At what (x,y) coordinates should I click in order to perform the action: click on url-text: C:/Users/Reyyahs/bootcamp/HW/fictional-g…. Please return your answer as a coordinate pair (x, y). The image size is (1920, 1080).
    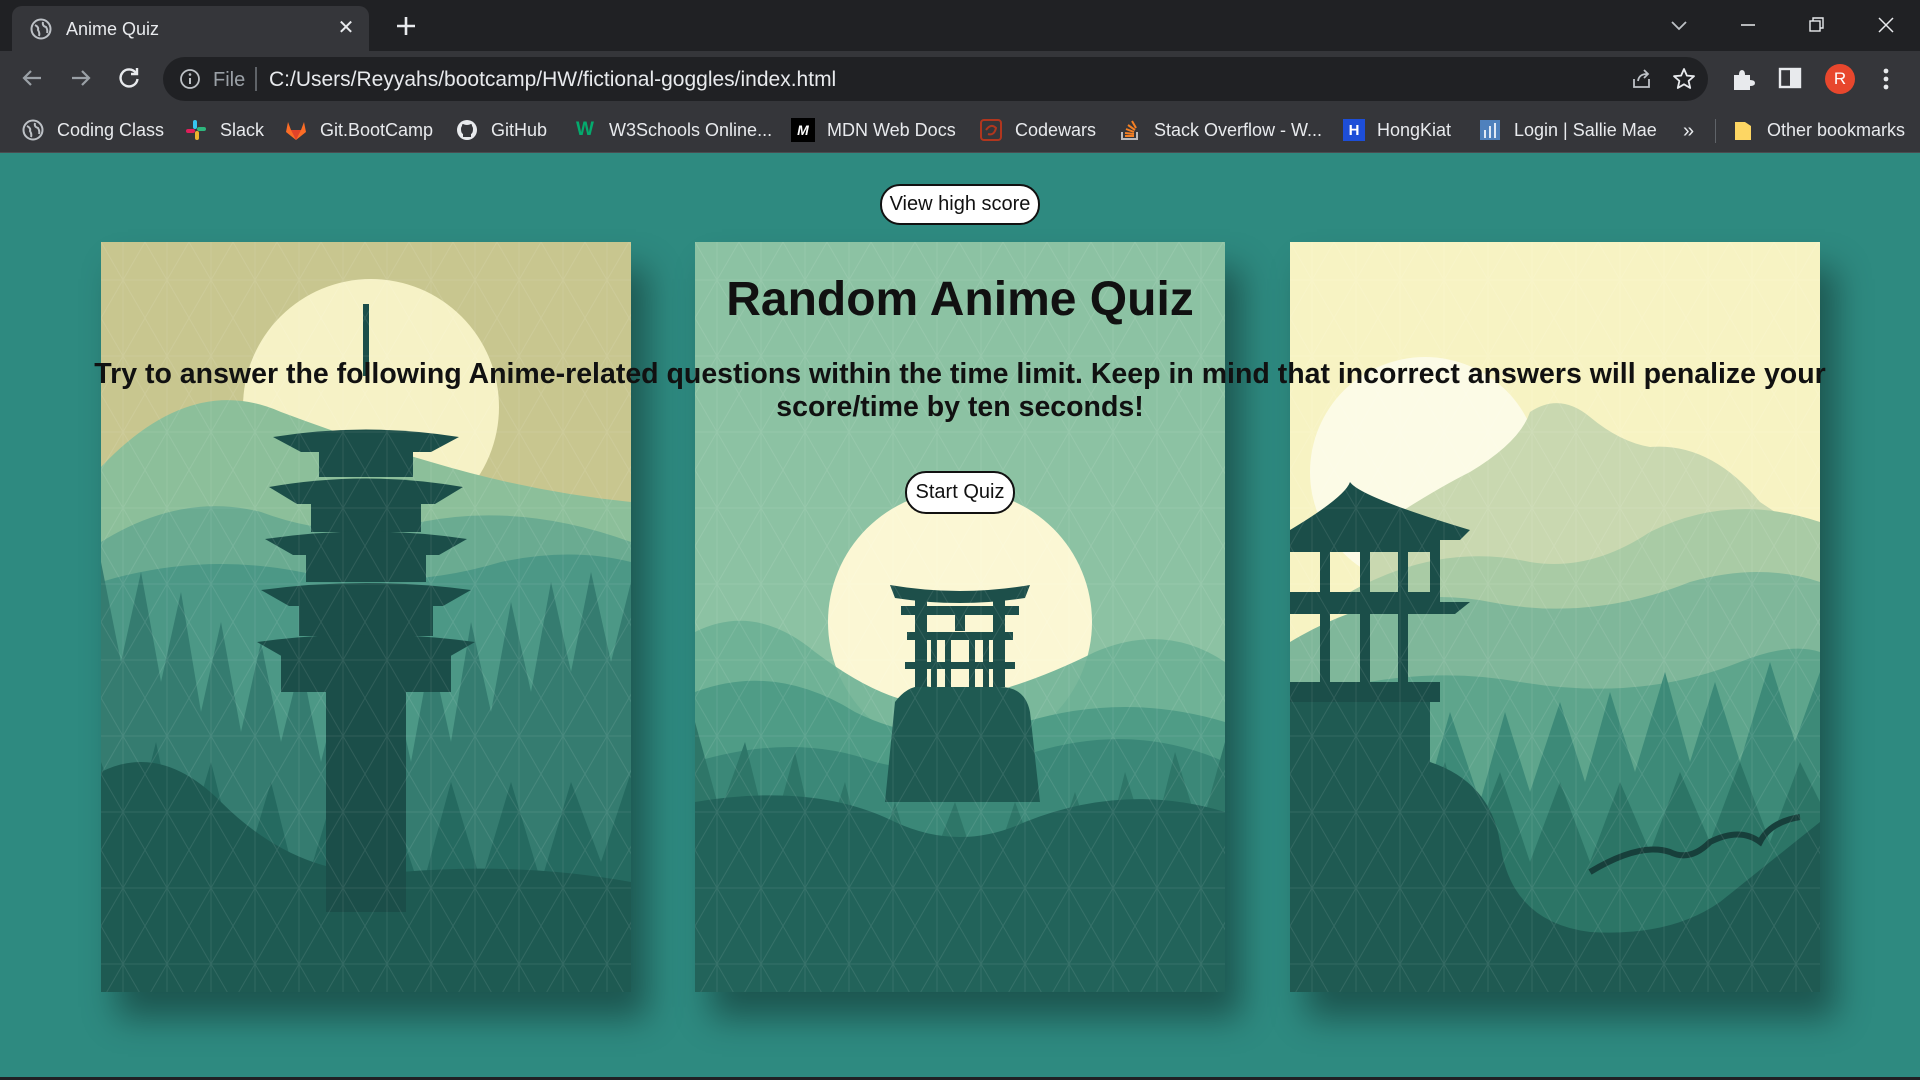
    Looking at the image, I should click on (552, 80).